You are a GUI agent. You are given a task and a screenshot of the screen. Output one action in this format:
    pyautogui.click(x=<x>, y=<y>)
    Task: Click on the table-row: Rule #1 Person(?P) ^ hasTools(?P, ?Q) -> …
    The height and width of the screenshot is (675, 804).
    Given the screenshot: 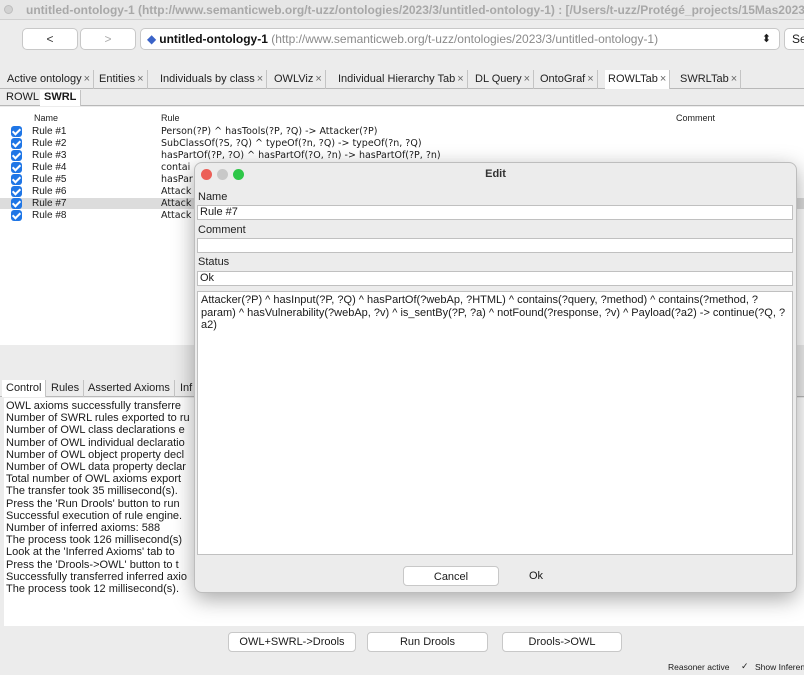 What is the action you would take?
    pyautogui.click(x=402, y=131)
    